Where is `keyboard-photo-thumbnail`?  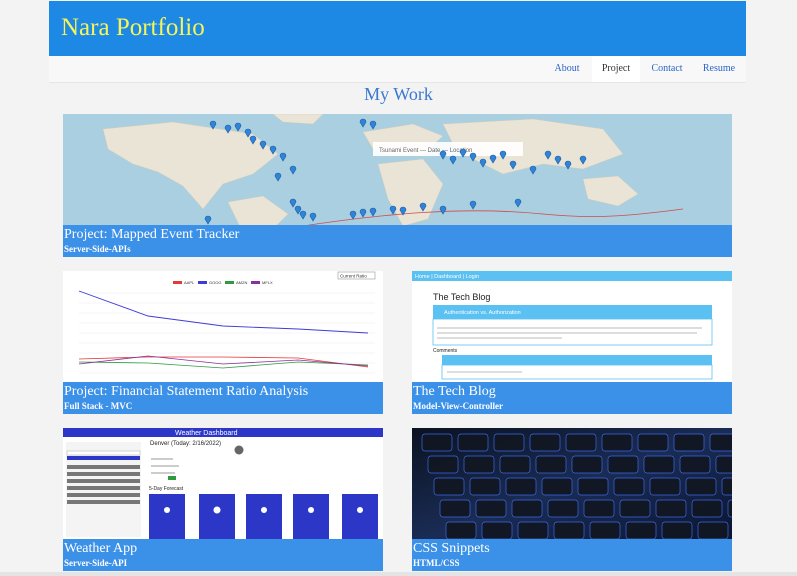 keyboard-photo-thumbnail is located at coordinates (572, 485).